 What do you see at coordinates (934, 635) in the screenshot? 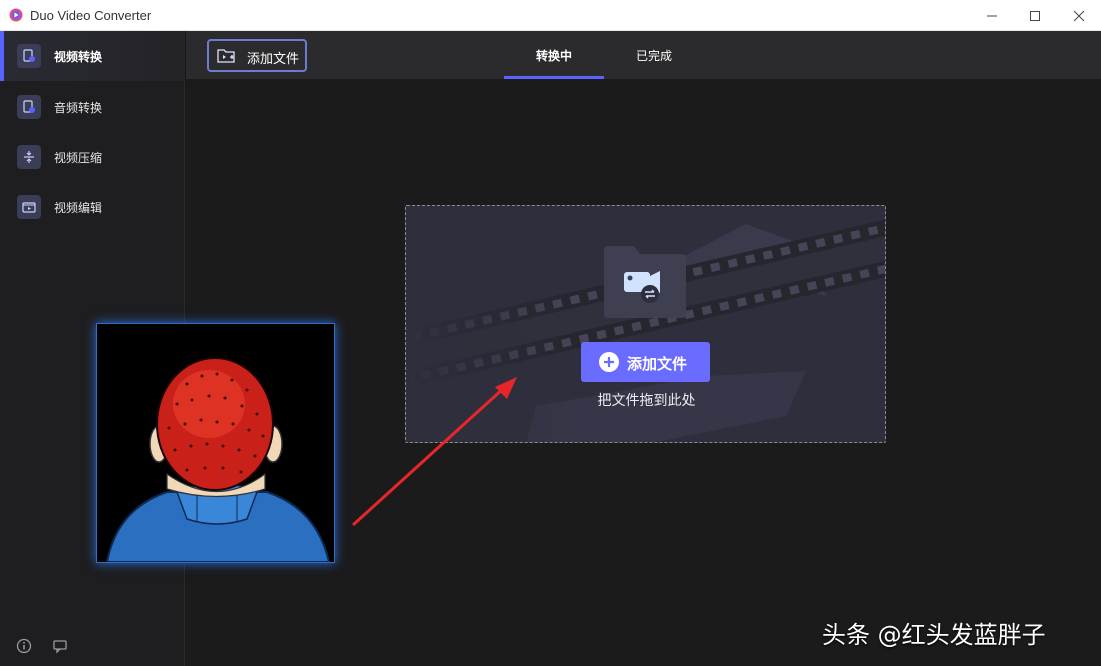
I see `watermark-text: 头条 @红头发蓝胖子` at bounding box center [934, 635].